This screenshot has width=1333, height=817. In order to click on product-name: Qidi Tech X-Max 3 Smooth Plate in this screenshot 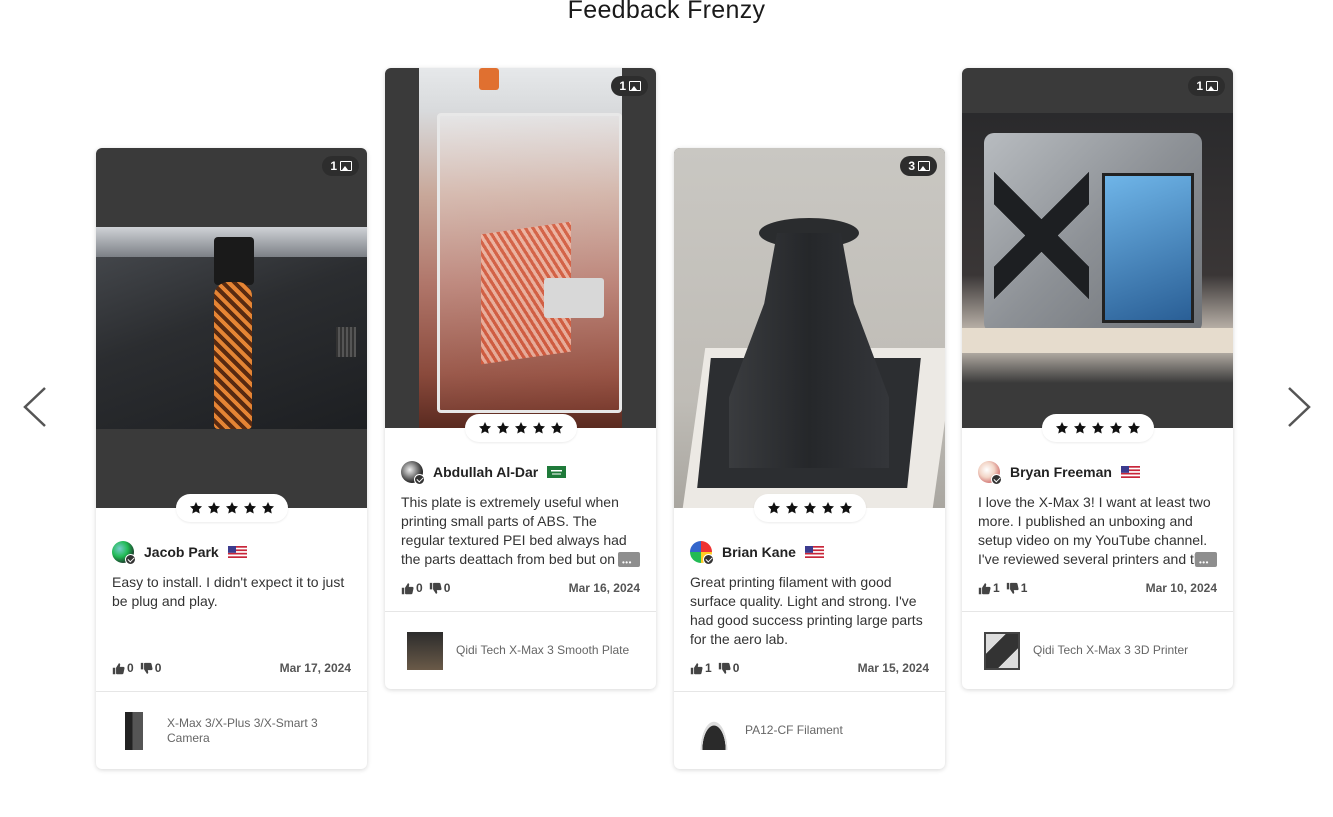, I will do `click(543, 650)`.